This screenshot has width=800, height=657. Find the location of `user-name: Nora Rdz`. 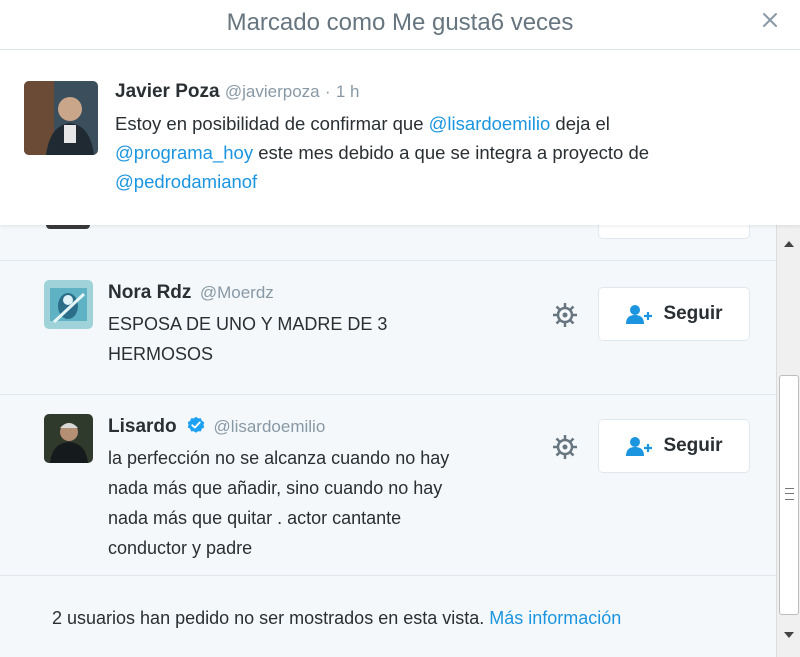

user-name: Nora Rdz is located at coordinates (149, 292).